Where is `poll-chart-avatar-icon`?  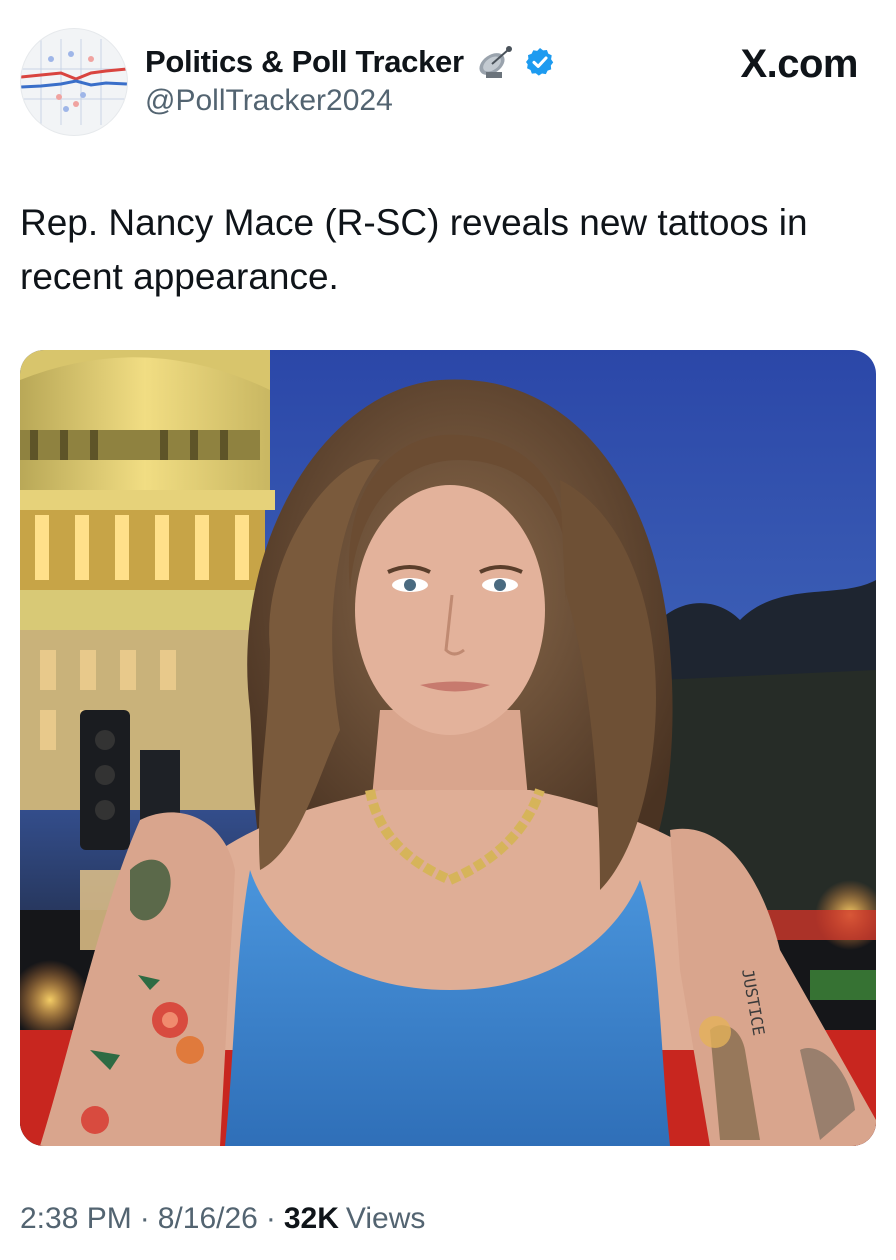 poll-chart-avatar-icon is located at coordinates (74, 82).